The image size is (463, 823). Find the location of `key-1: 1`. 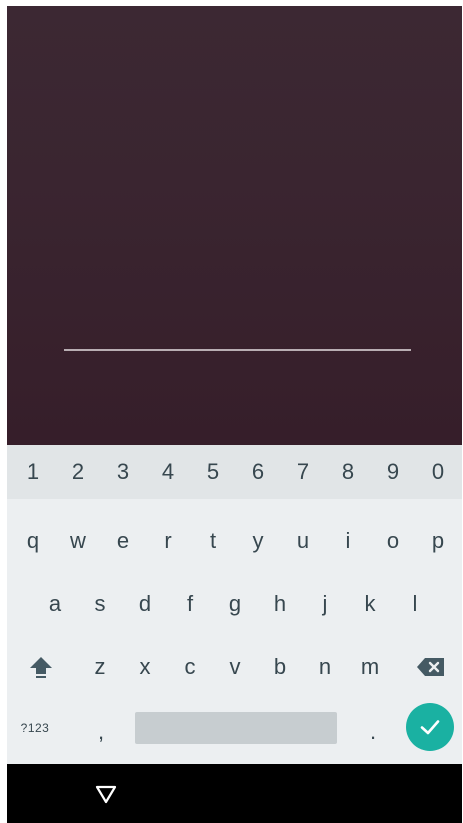

key-1: 1 is located at coordinates (33, 472).